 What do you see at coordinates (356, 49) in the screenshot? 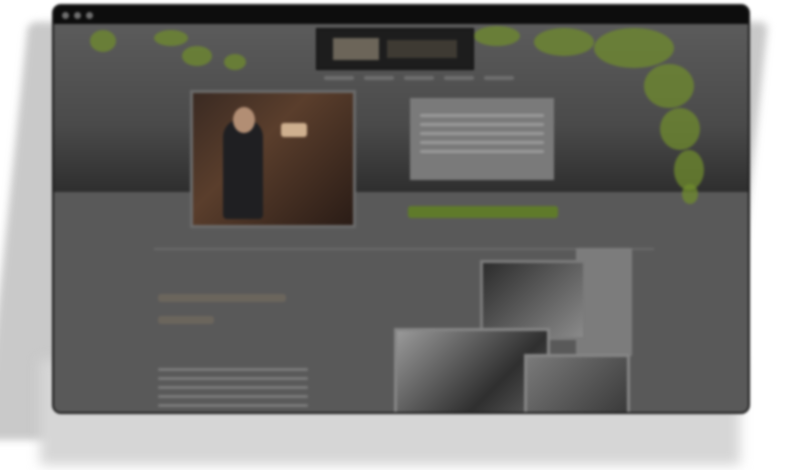
I see `logo-mark-icon` at bounding box center [356, 49].